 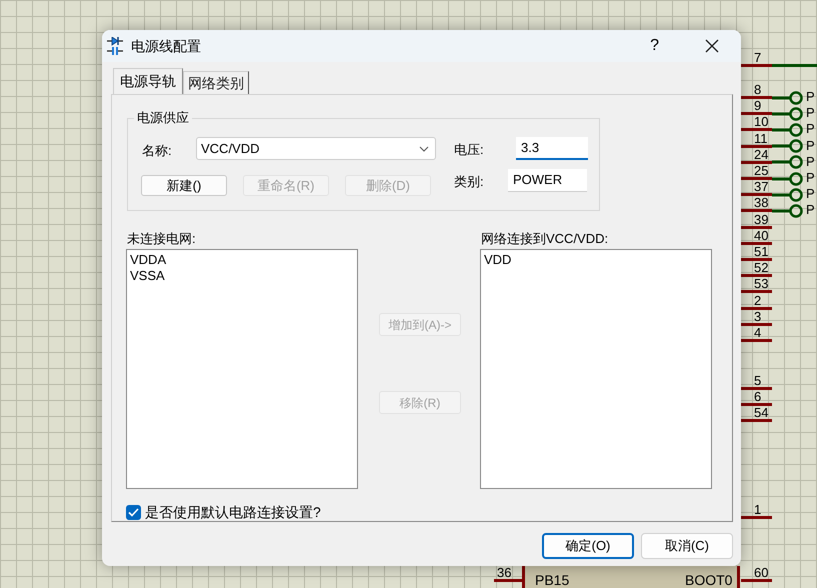 What do you see at coordinates (596, 260) in the screenshot?
I see `list-item: VDD` at bounding box center [596, 260].